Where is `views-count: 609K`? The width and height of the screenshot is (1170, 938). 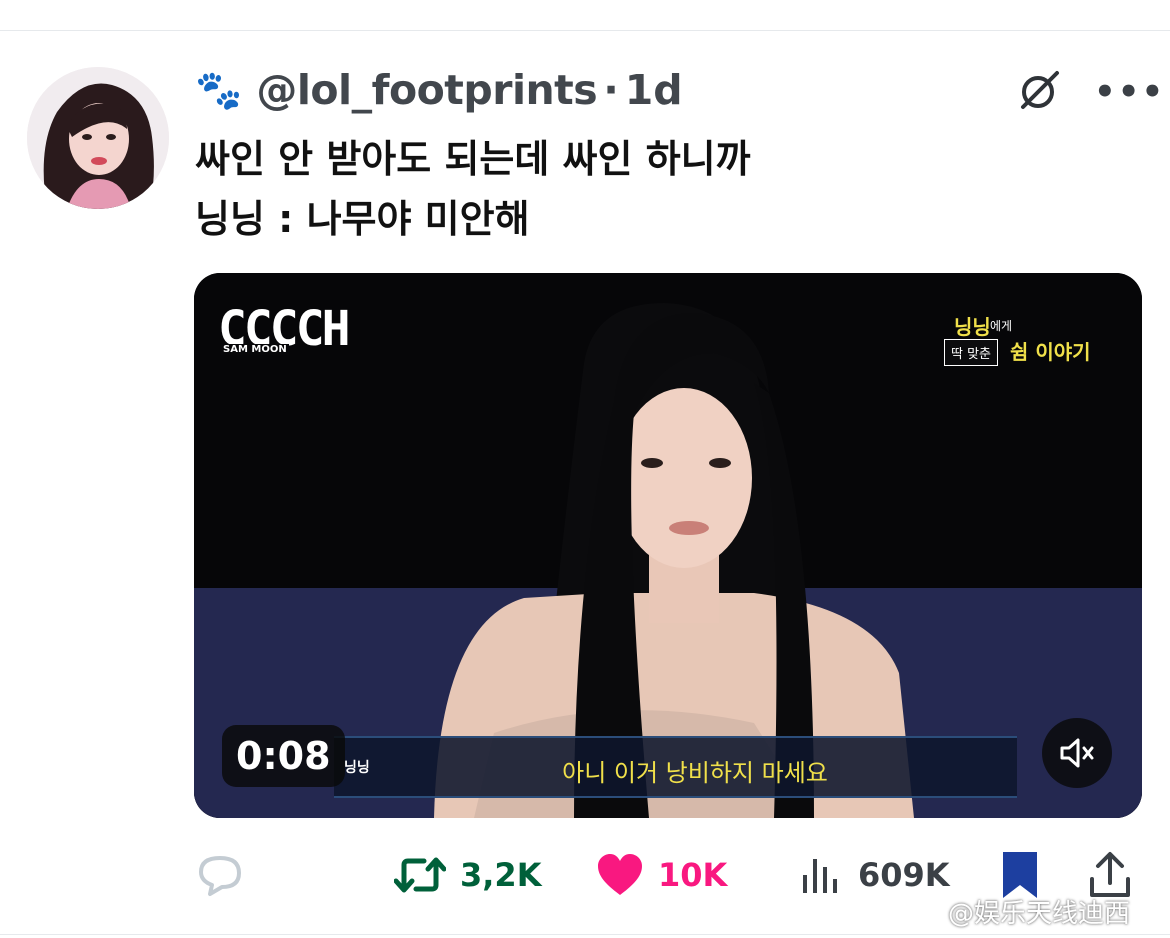 views-count: 609K is located at coordinates (904, 875).